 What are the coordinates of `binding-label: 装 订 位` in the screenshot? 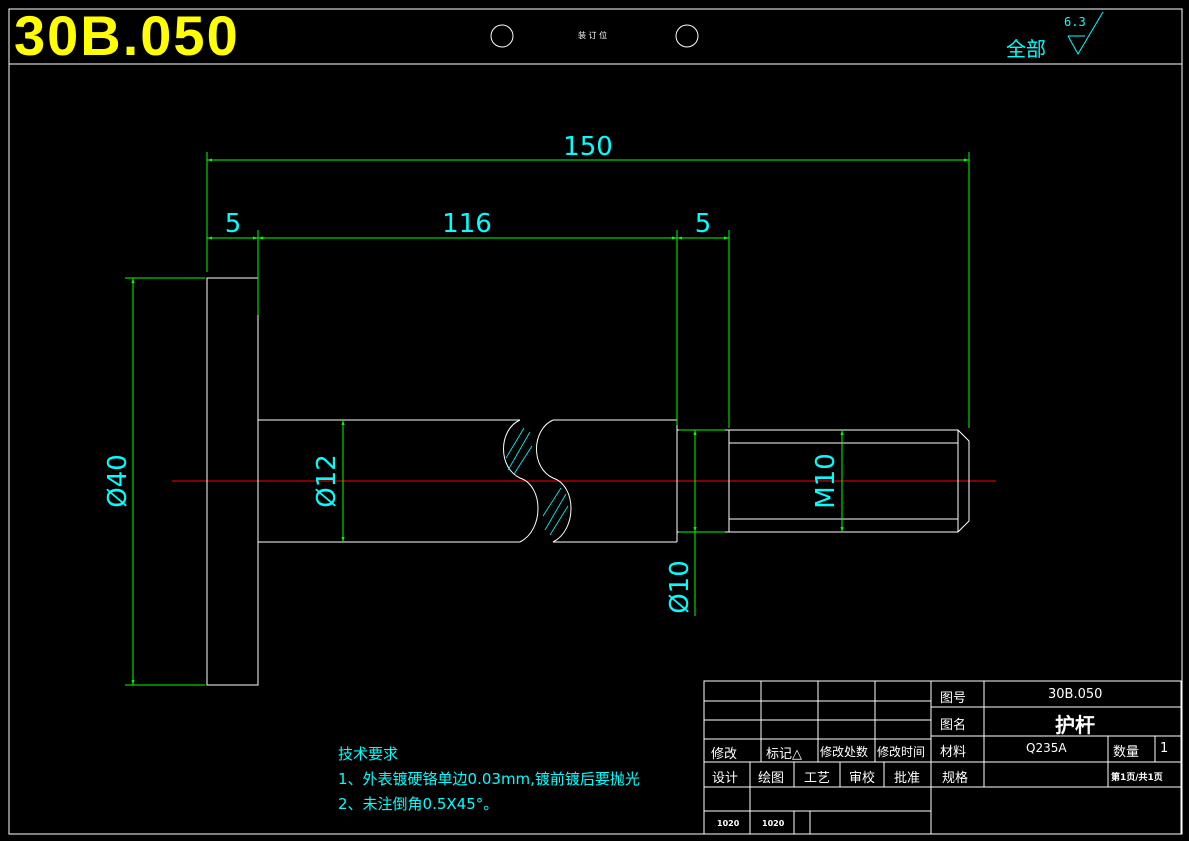 It's located at (593, 35).